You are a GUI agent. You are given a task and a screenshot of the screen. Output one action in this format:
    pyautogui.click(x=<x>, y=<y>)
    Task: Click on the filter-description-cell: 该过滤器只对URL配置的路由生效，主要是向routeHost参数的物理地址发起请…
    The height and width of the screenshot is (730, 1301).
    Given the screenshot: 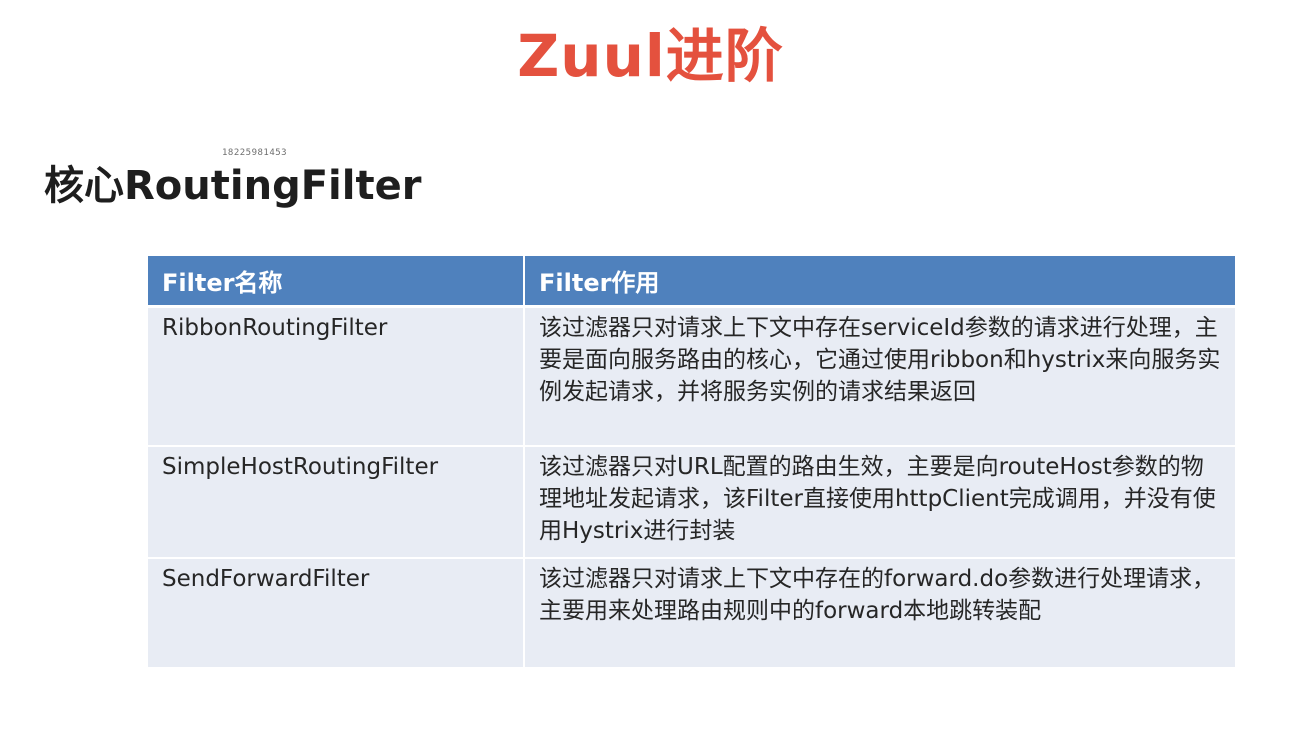 What is the action you would take?
    pyautogui.click(x=879, y=501)
    